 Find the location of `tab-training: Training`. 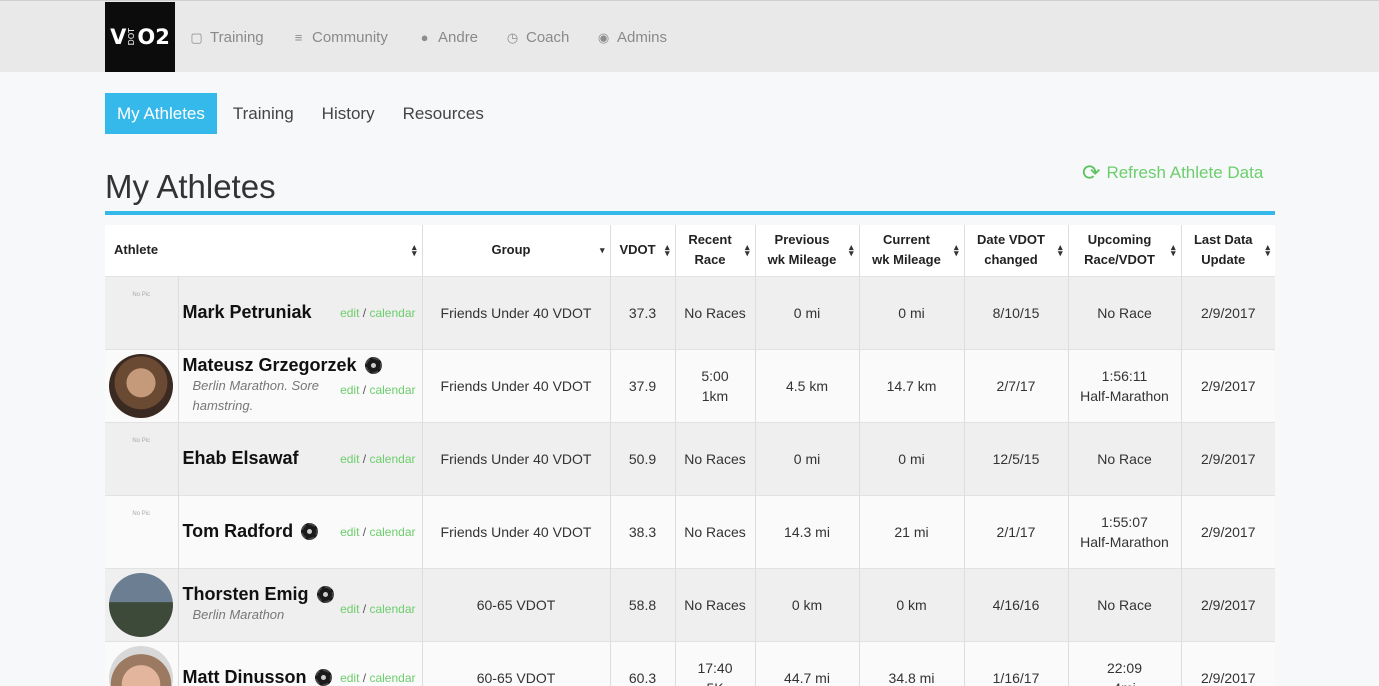

tab-training: Training is located at coordinates (263, 113).